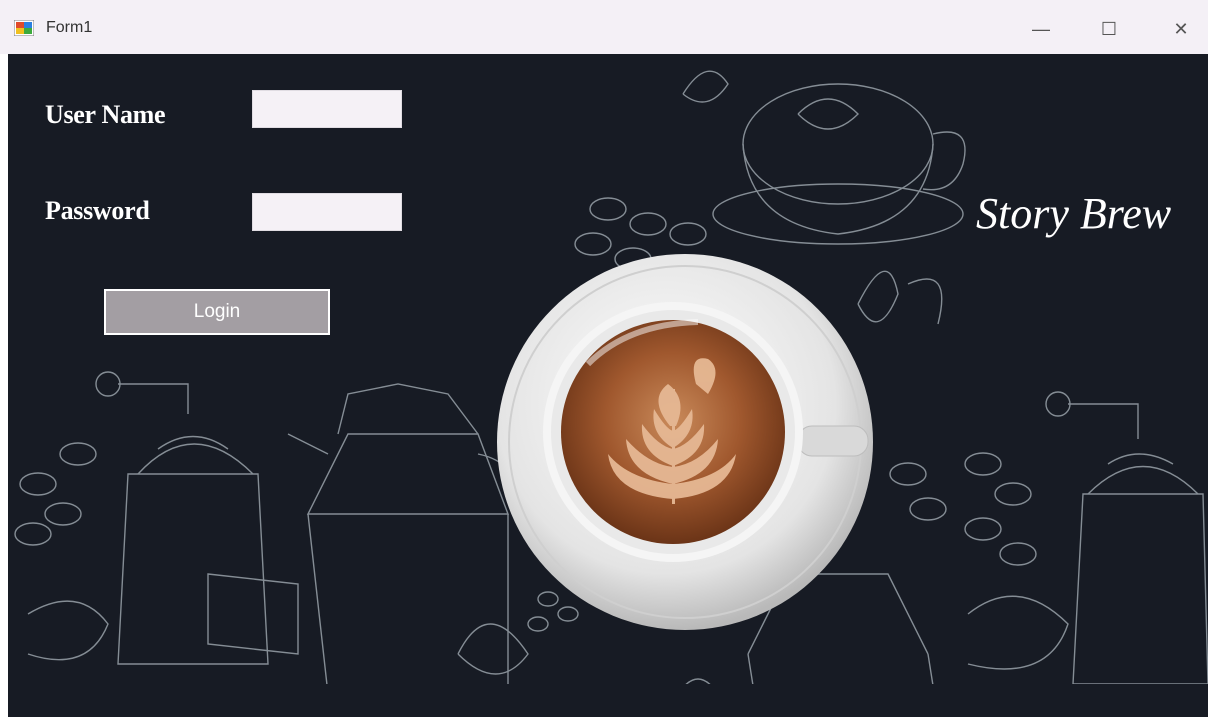 This screenshot has height=717, width=1208. What do you see at coordinates (327, 109) in the screenshot?
I see `username-input` at bounding box center [327, 109].